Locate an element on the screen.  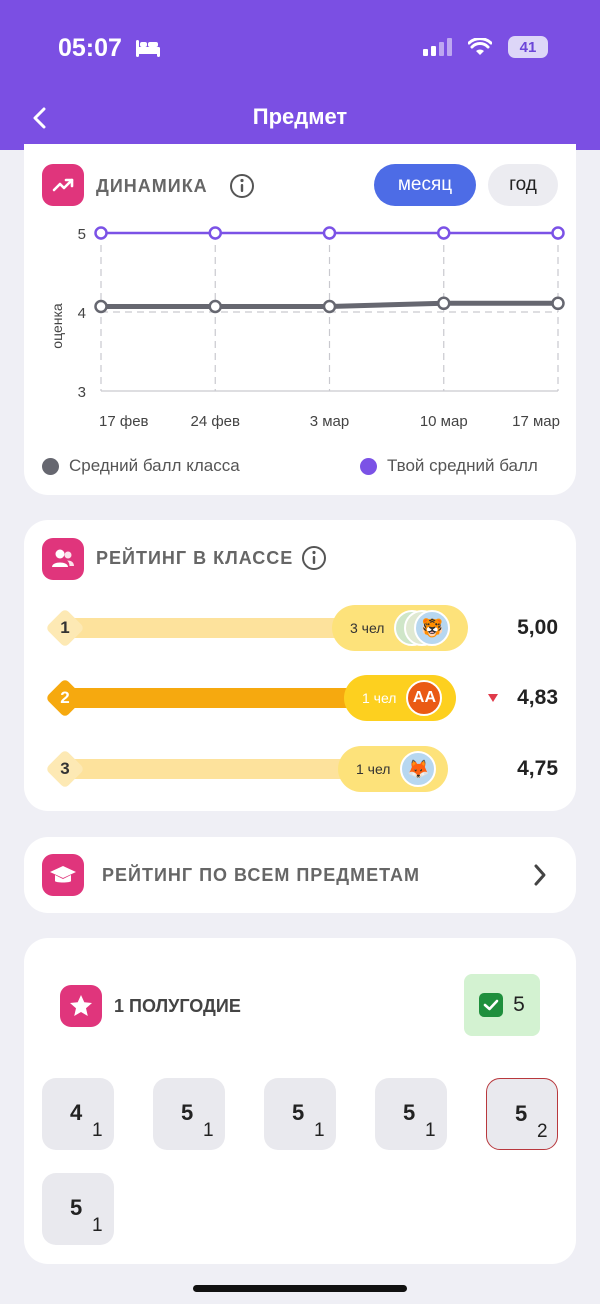
rating-icon-badge is located at coordinates (63, 559).